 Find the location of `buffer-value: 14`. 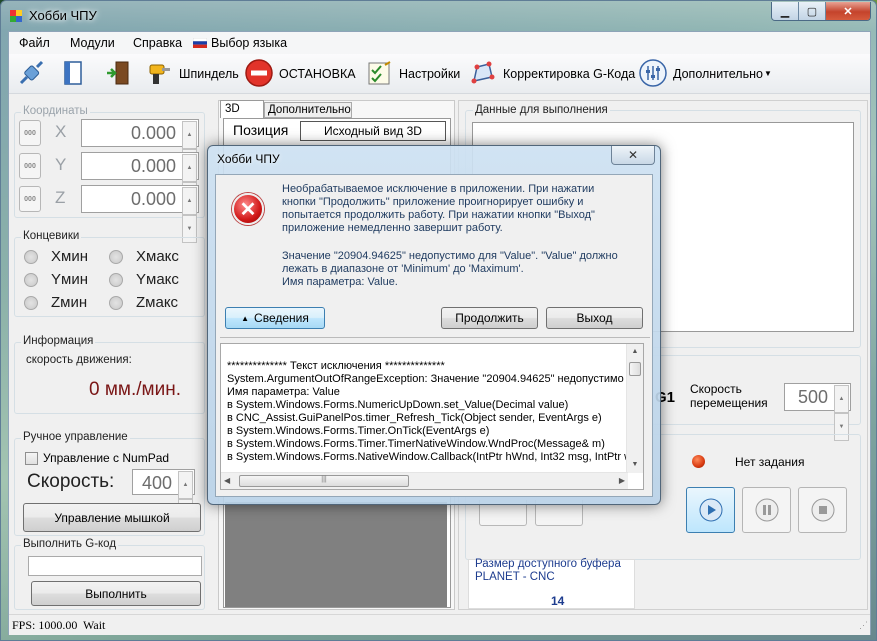

buffer-value: 14 is located at coordinates (558, 601).